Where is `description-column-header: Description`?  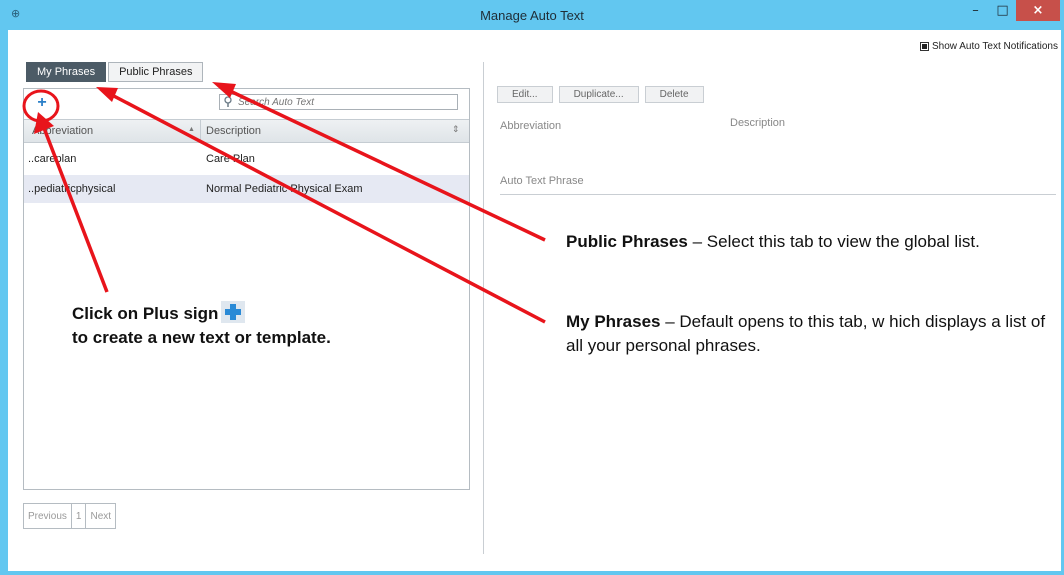 description-column-header: Description is located at coordinates (233, 131).